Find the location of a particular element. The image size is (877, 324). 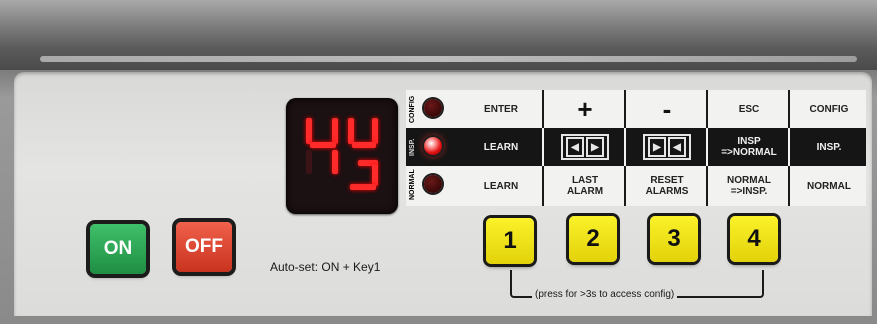

key-3-button: 3 is located at coordinates (674, 239).